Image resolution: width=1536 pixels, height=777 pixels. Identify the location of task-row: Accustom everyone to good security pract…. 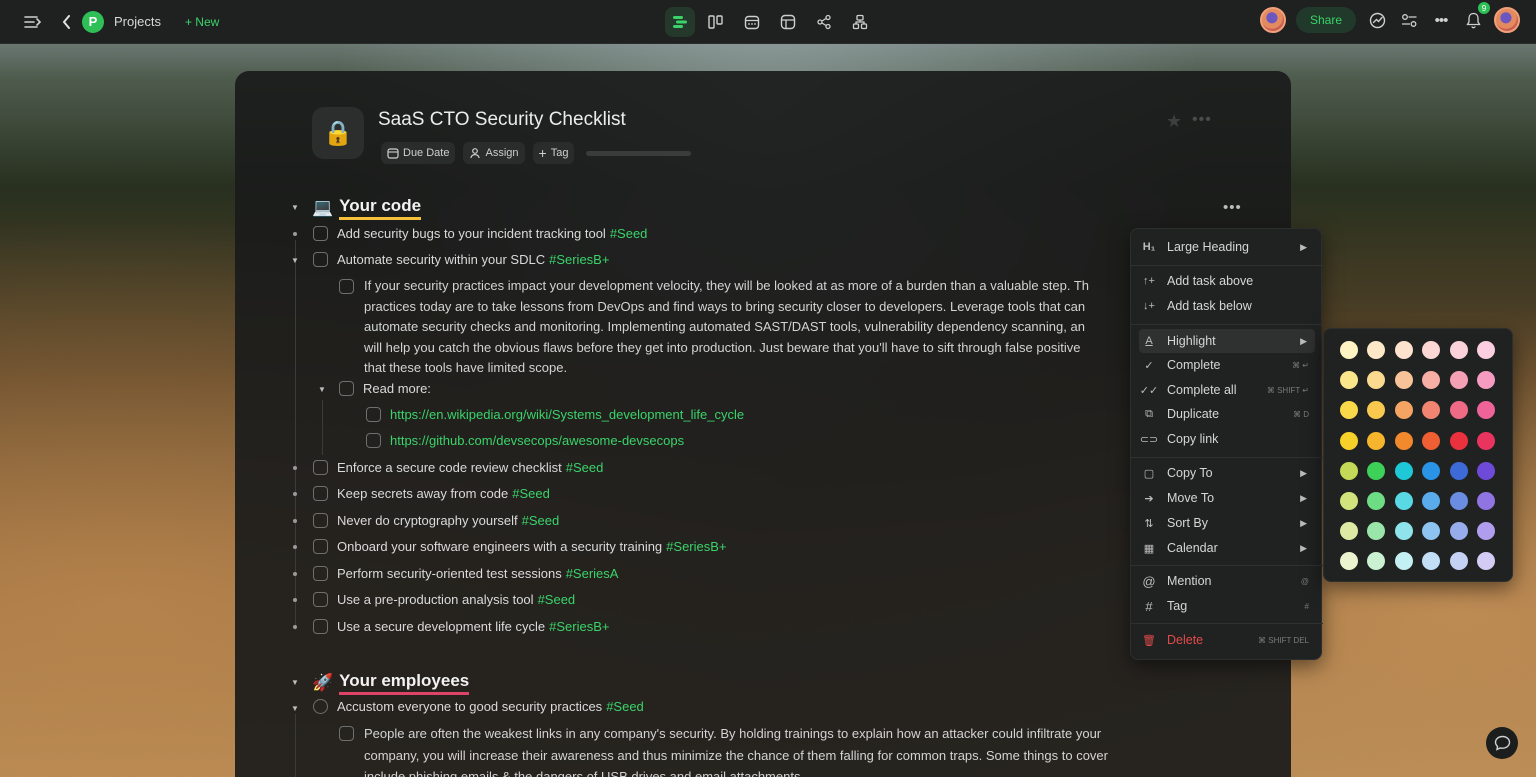
(478, 706).